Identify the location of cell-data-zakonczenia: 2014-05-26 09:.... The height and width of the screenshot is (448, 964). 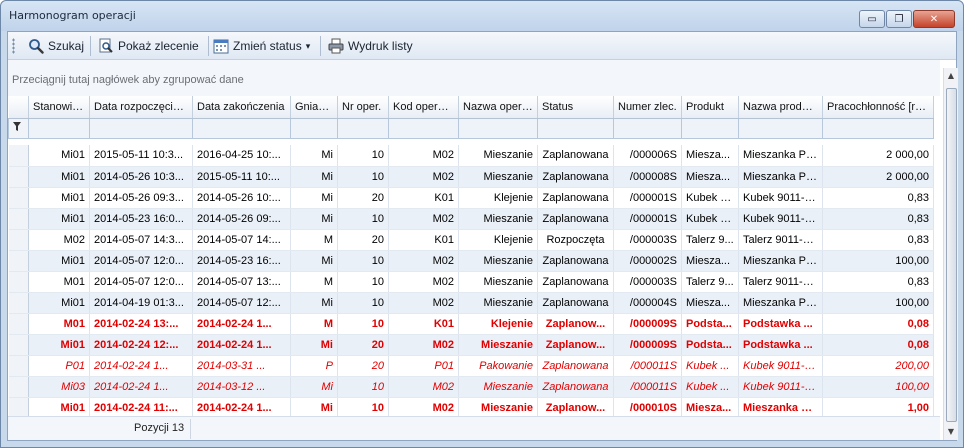
(241, 219).